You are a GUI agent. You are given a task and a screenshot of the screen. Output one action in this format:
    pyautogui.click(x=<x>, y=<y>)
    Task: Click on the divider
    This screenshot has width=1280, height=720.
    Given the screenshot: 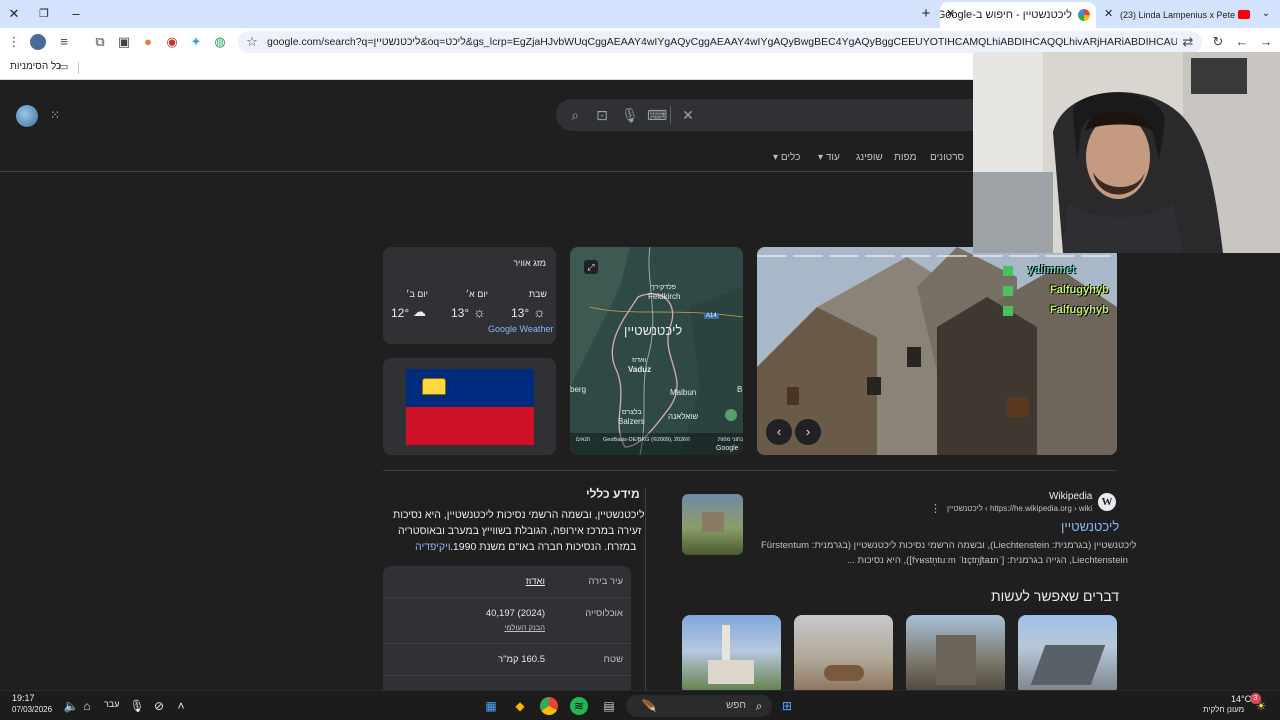 What is the action you would take?
    pyautogui.click(x=645, y=588)
    